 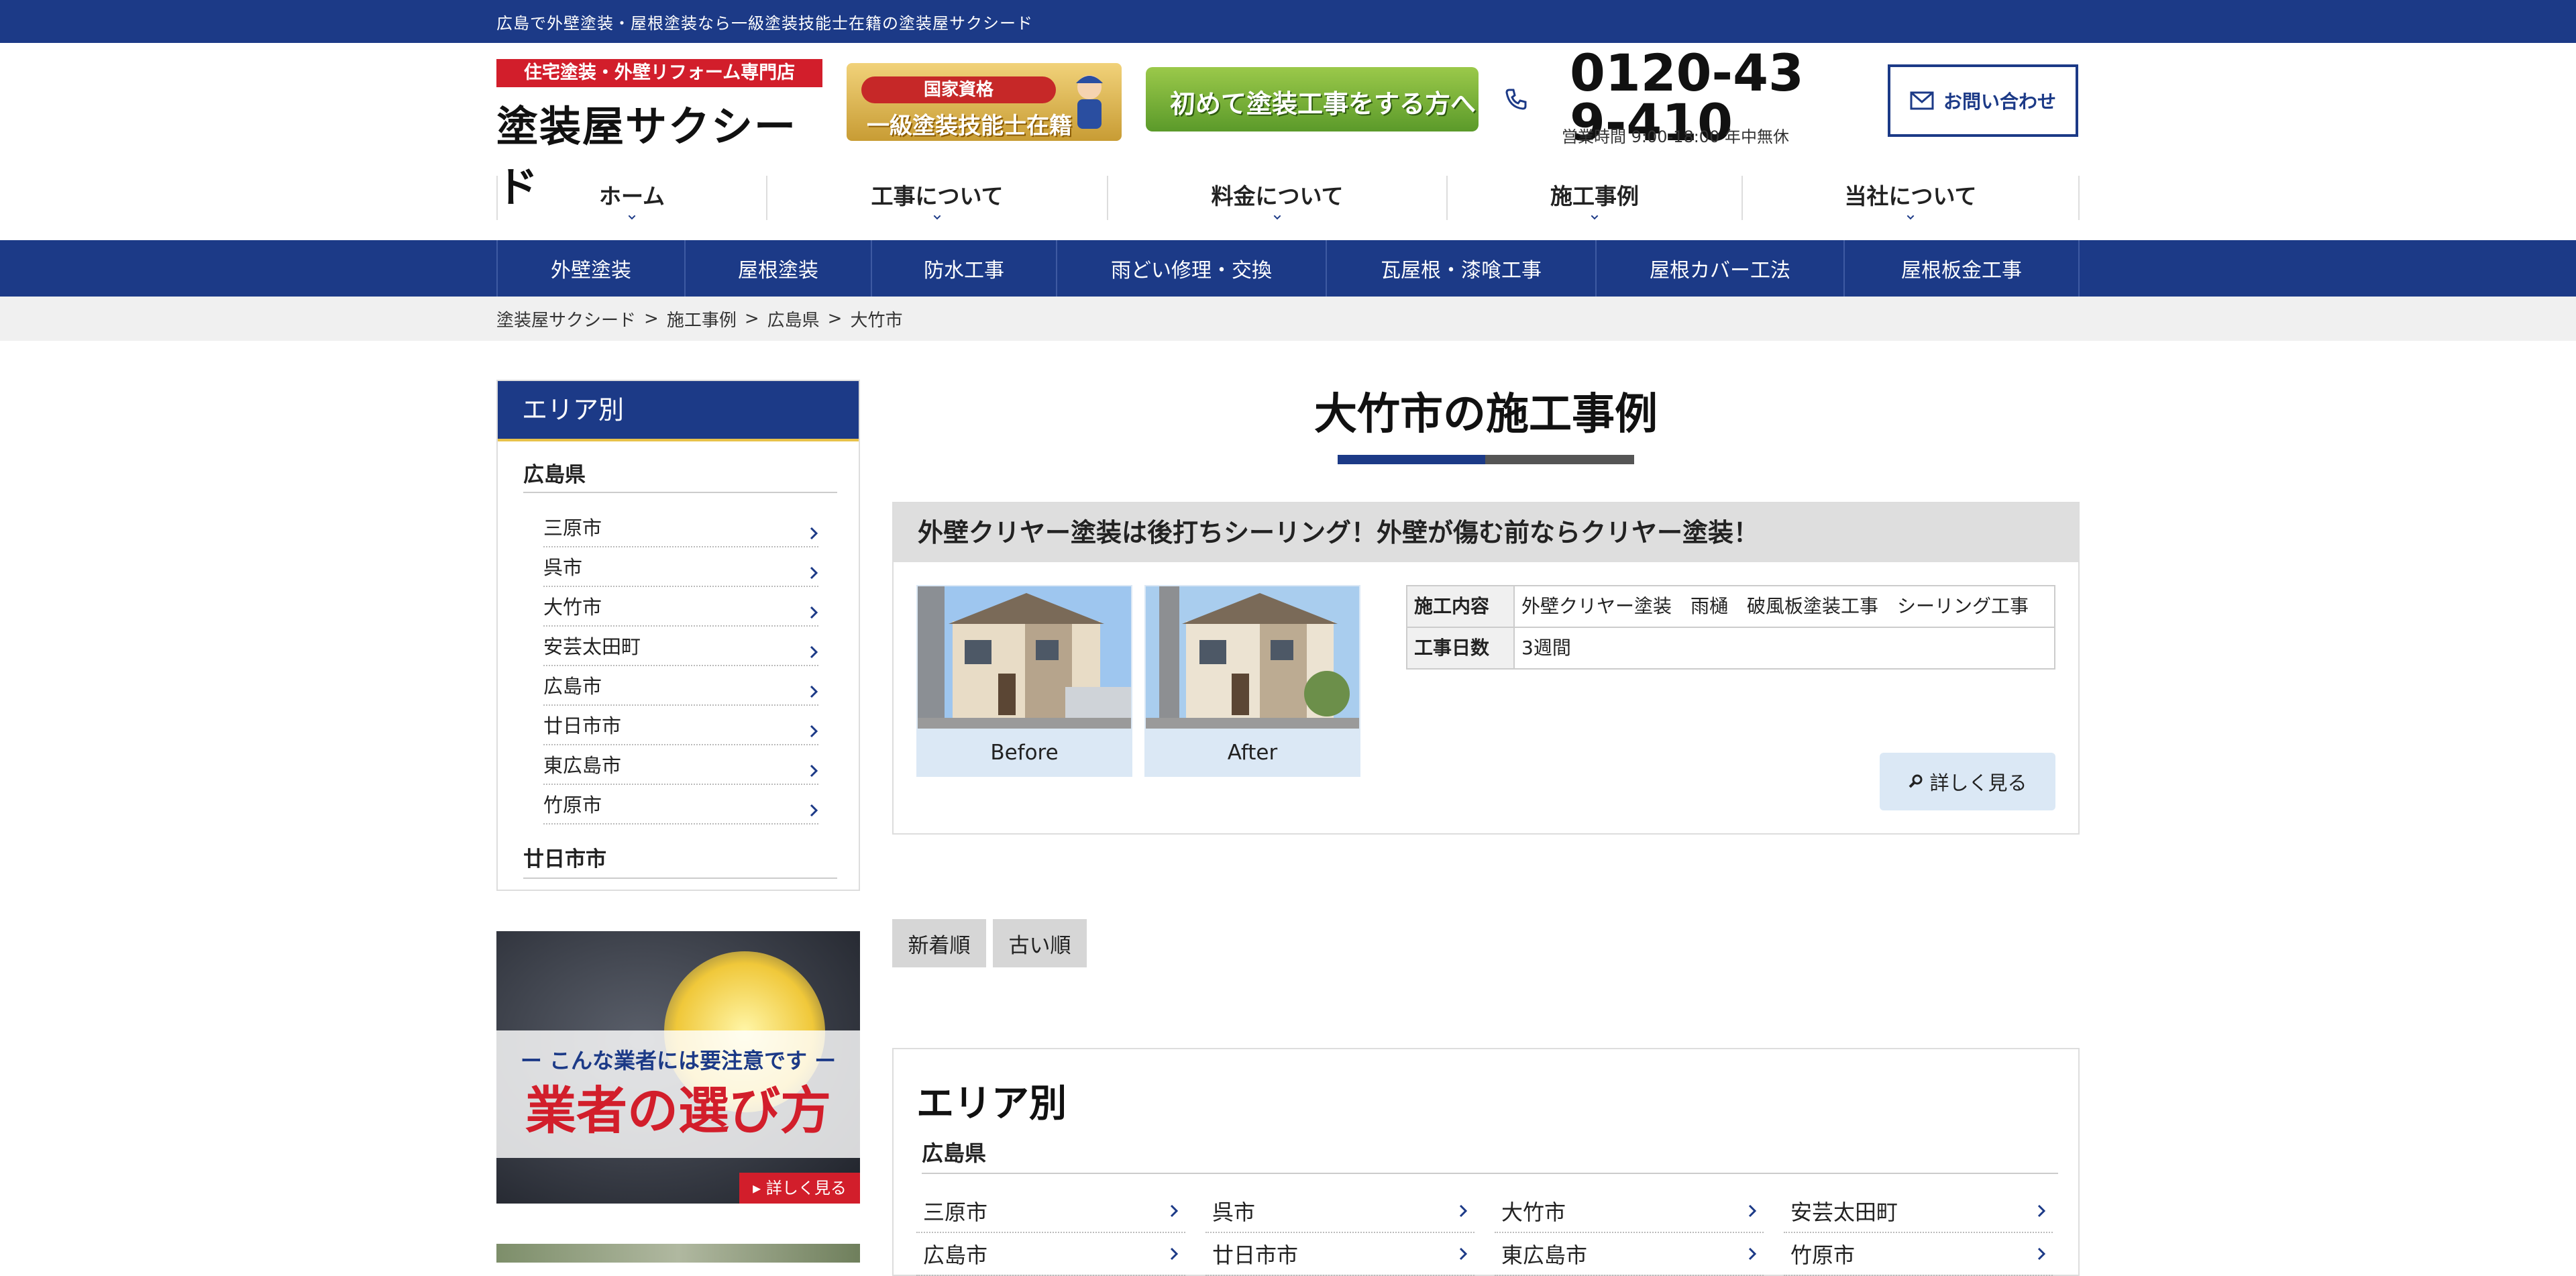 I want to click on after-label: After, so click(x=1252, y=753).